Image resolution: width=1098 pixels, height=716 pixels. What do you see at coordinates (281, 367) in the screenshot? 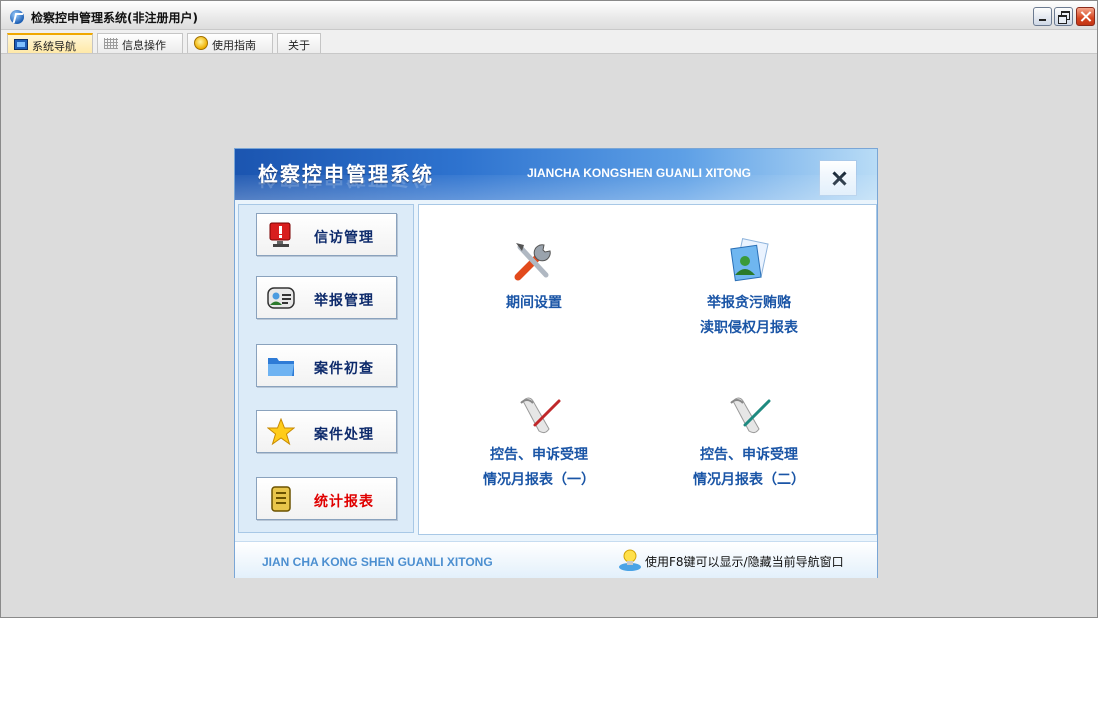
I see `folder-icon` at bounding box center [281, 367].